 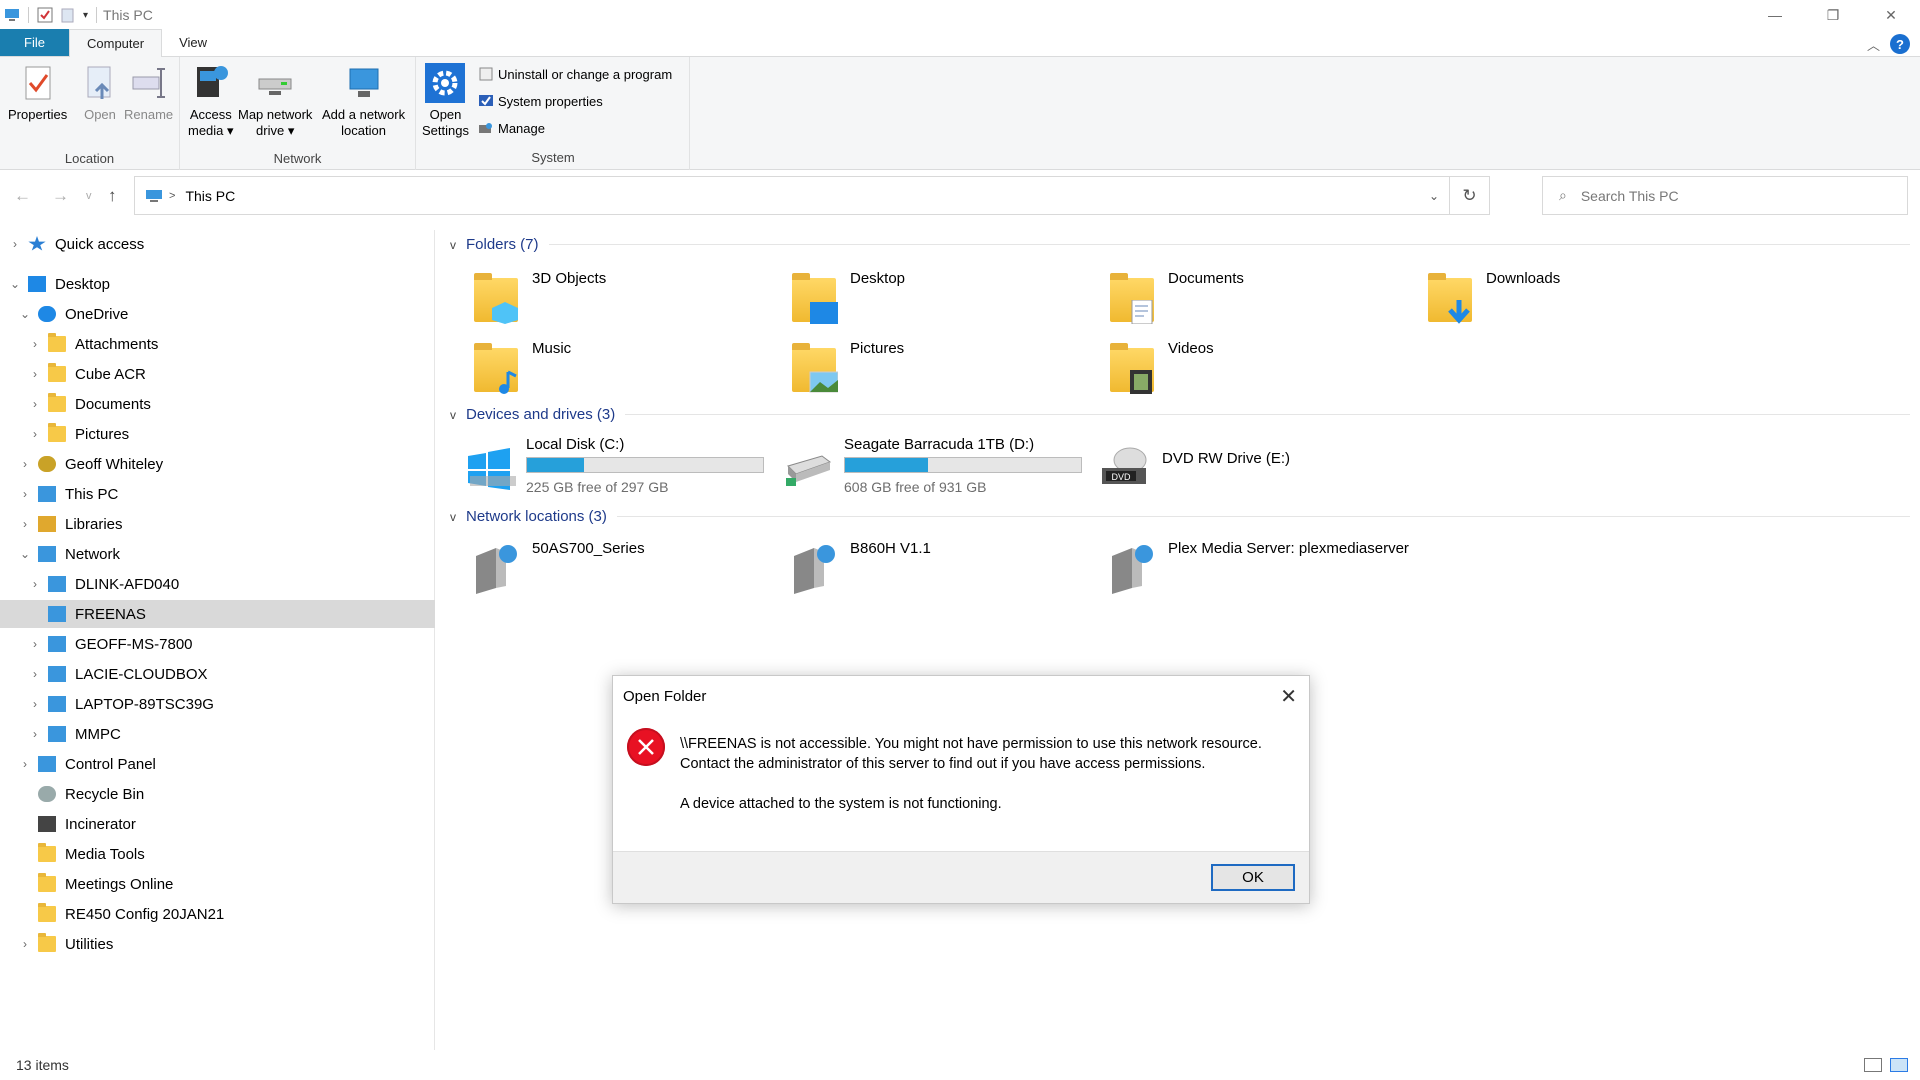 What do you see at coordinates (614, 465) in the screenshot?
I see `drive-local-disk-c: Local Disk (C:) 225 GB free of 297 GB` at bounding box center [614, 465].